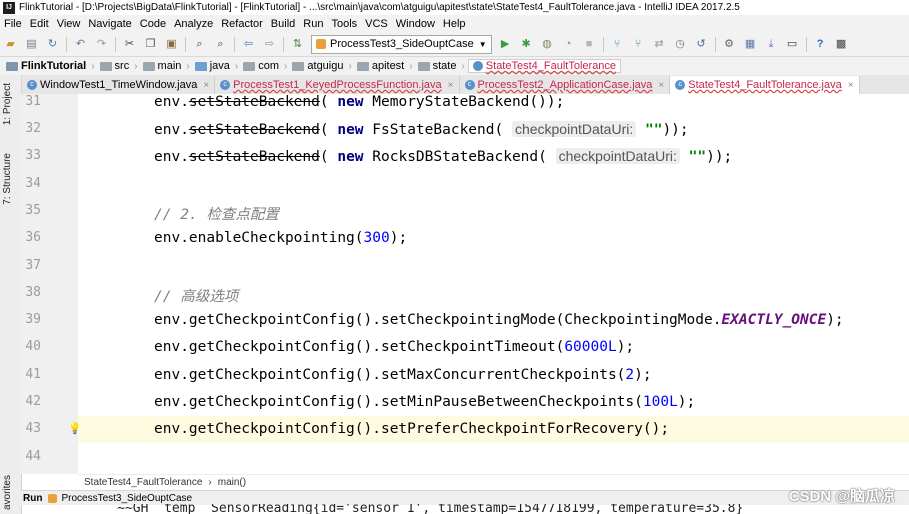 The image size is (909, 514). I want to click on profile-icon: ◔, so click(568, 44).